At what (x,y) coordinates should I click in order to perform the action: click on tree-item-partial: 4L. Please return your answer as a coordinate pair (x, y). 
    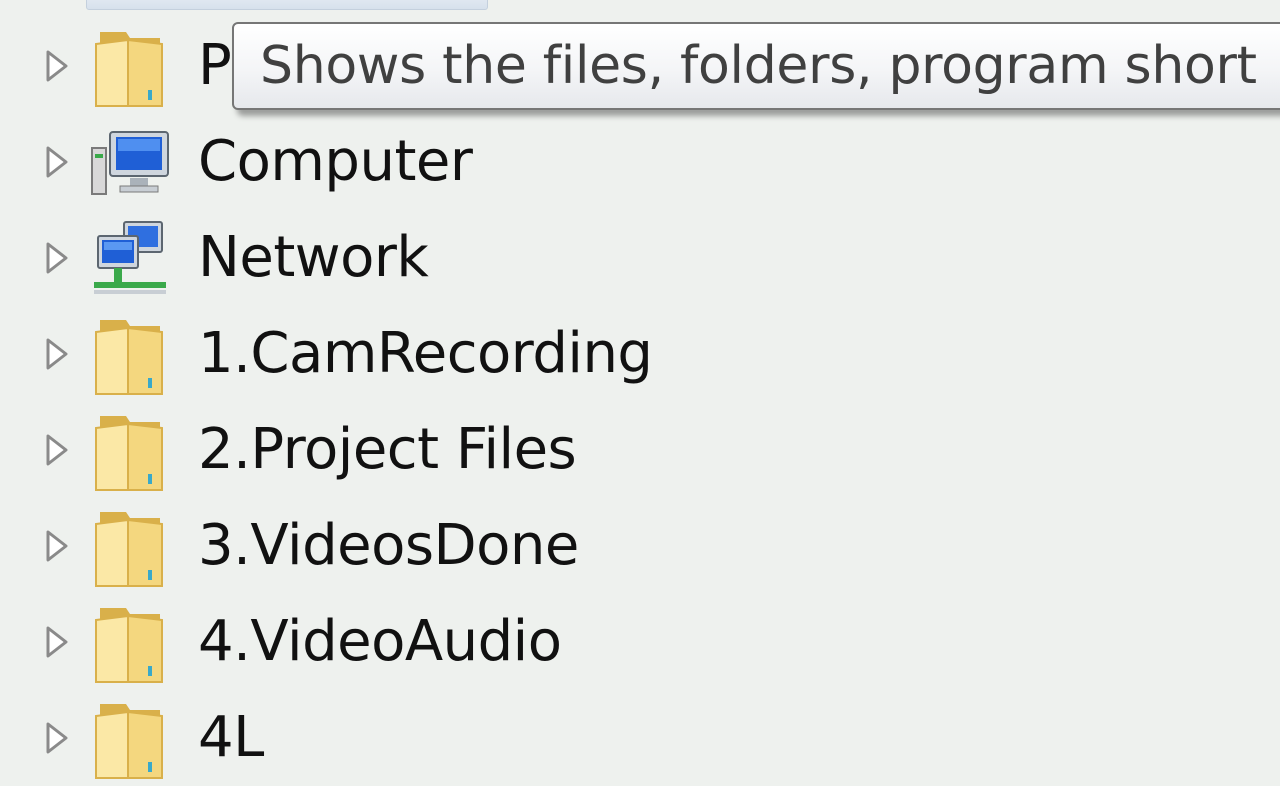
    Looking at the image, I should click on (640, 738).